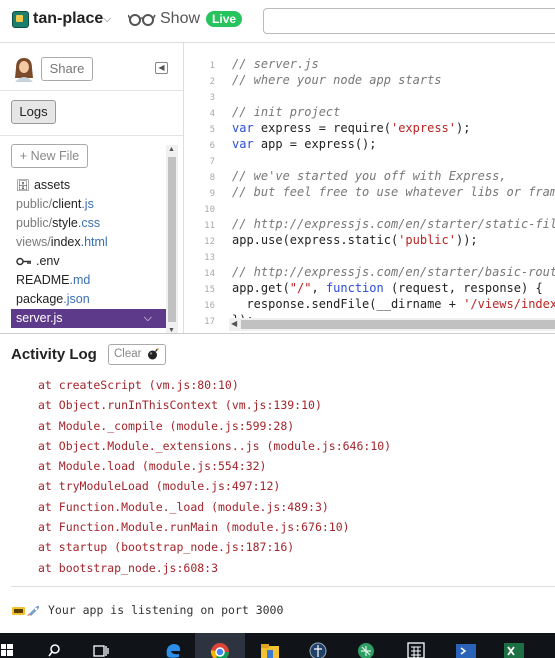  Describe the element at coordinates (147, 610) in the screenshot. I see `listening-message: Your app is listening on port 3000` at that location.